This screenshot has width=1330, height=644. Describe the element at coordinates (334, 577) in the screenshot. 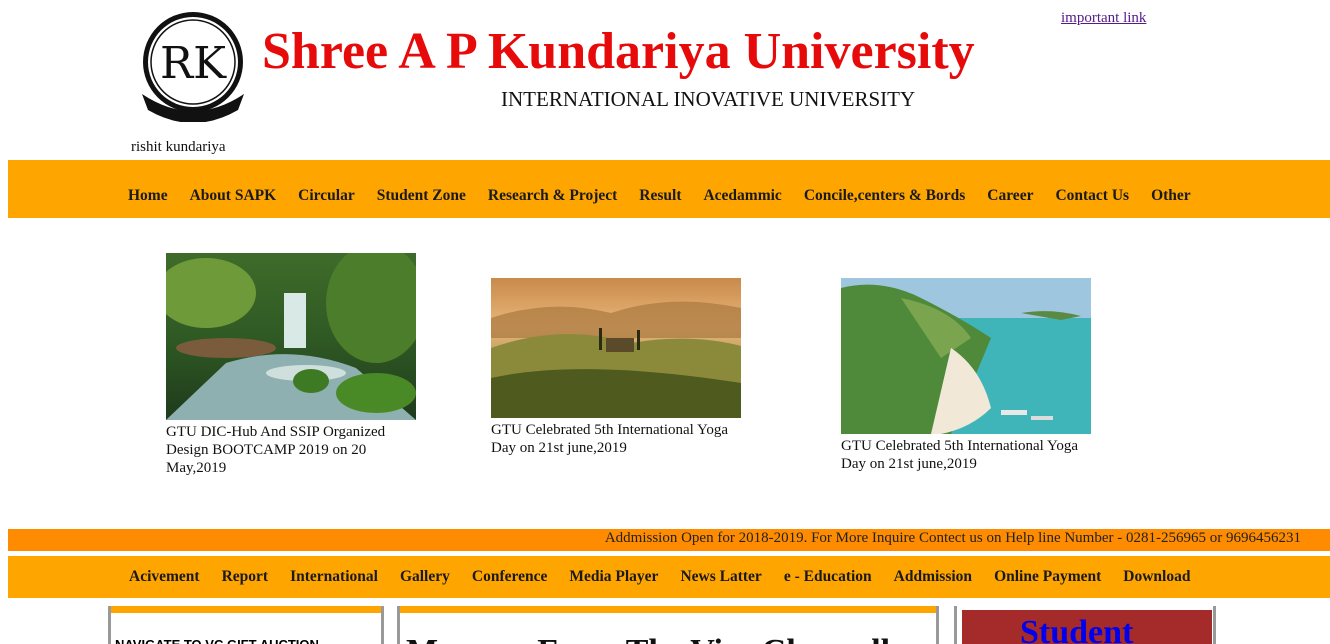

I see `nav-international: International` at that location.